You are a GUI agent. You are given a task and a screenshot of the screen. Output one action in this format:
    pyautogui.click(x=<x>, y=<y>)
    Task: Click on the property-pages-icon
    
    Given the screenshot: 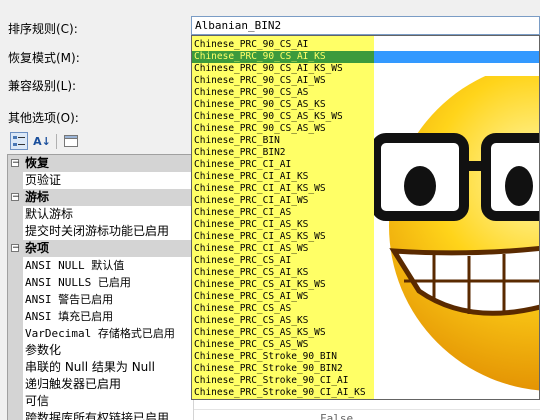 What is the action you would take?
    pyautogui.click(x=71, y=141)
    